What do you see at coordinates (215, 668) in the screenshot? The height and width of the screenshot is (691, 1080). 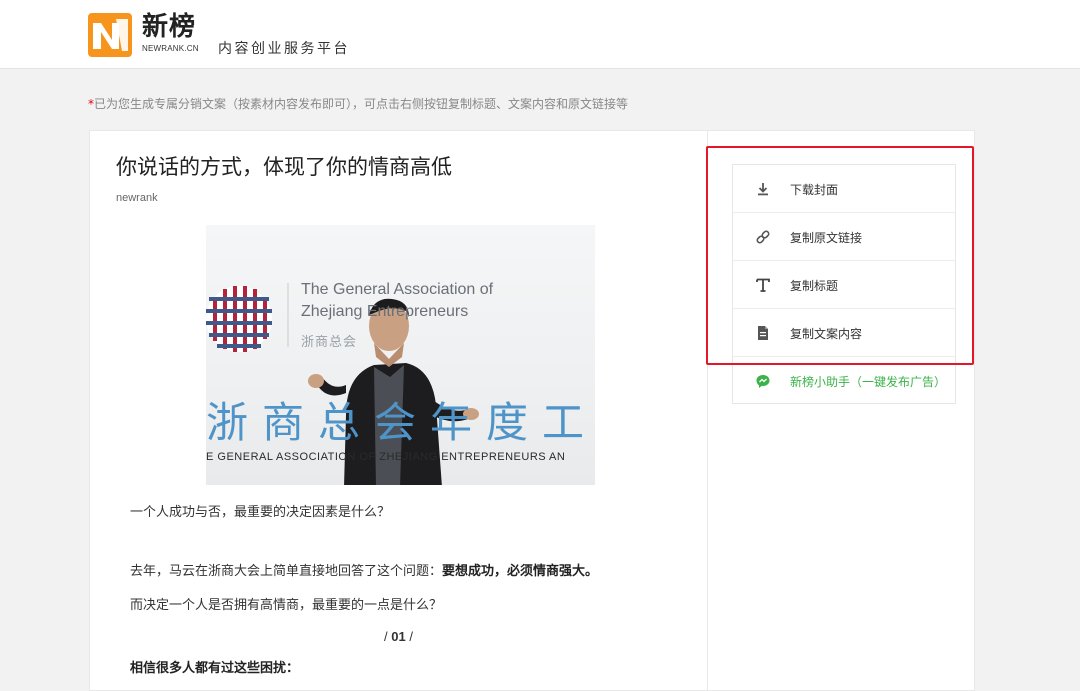 I see `article-paragraph: 相信很多人都有过这些困扰：` at bounding box center [215, 668].